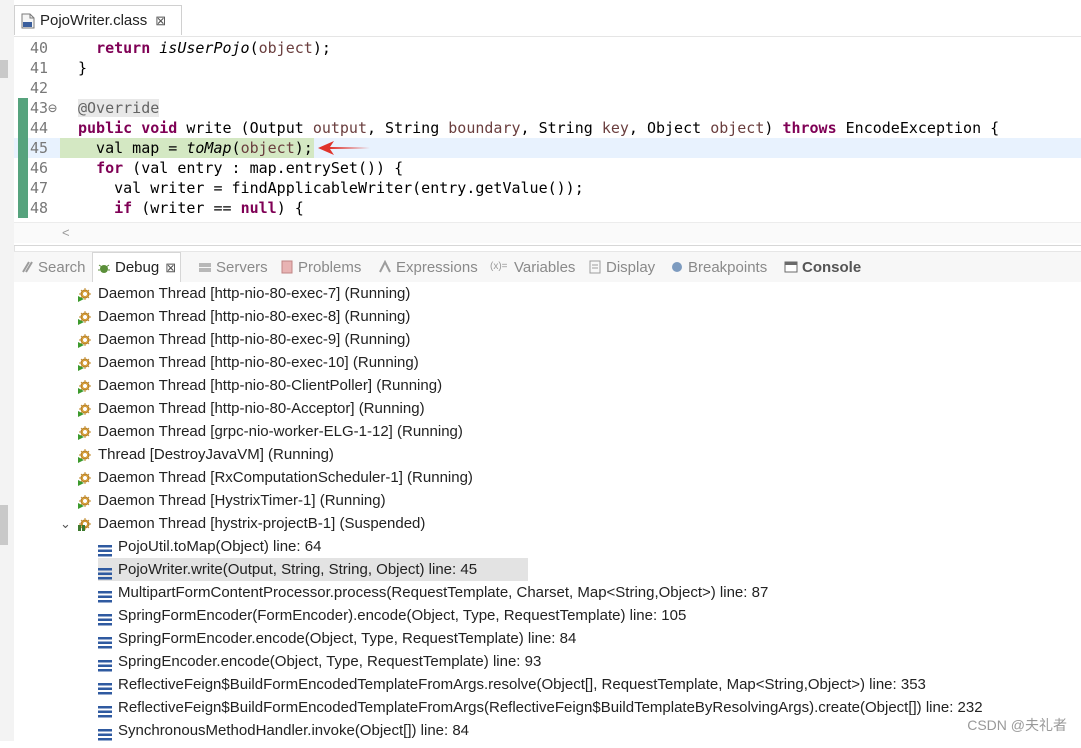 This screenshot has width=1081, height=748. I want to click on code-line: 48 if (writer == null) {, so click(547, 208).